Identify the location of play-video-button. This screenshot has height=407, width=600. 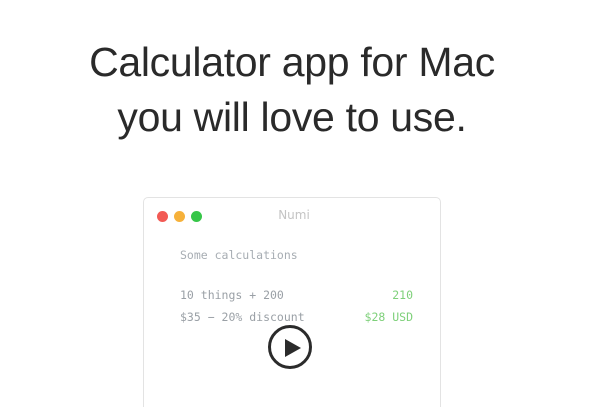
(290, 347).